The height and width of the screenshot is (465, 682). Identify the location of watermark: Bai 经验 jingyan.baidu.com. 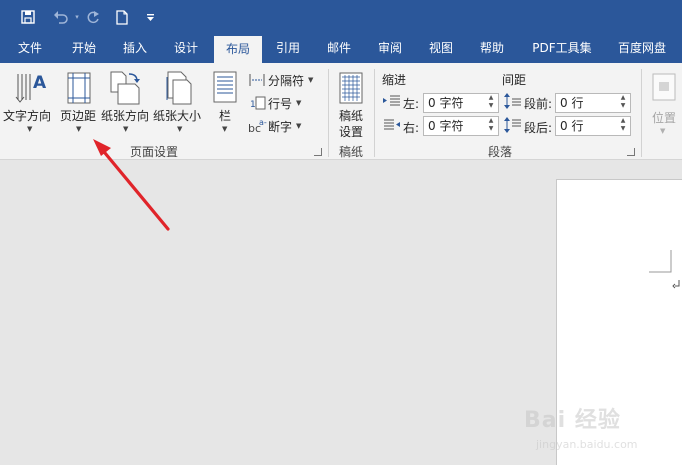
(602, 430).